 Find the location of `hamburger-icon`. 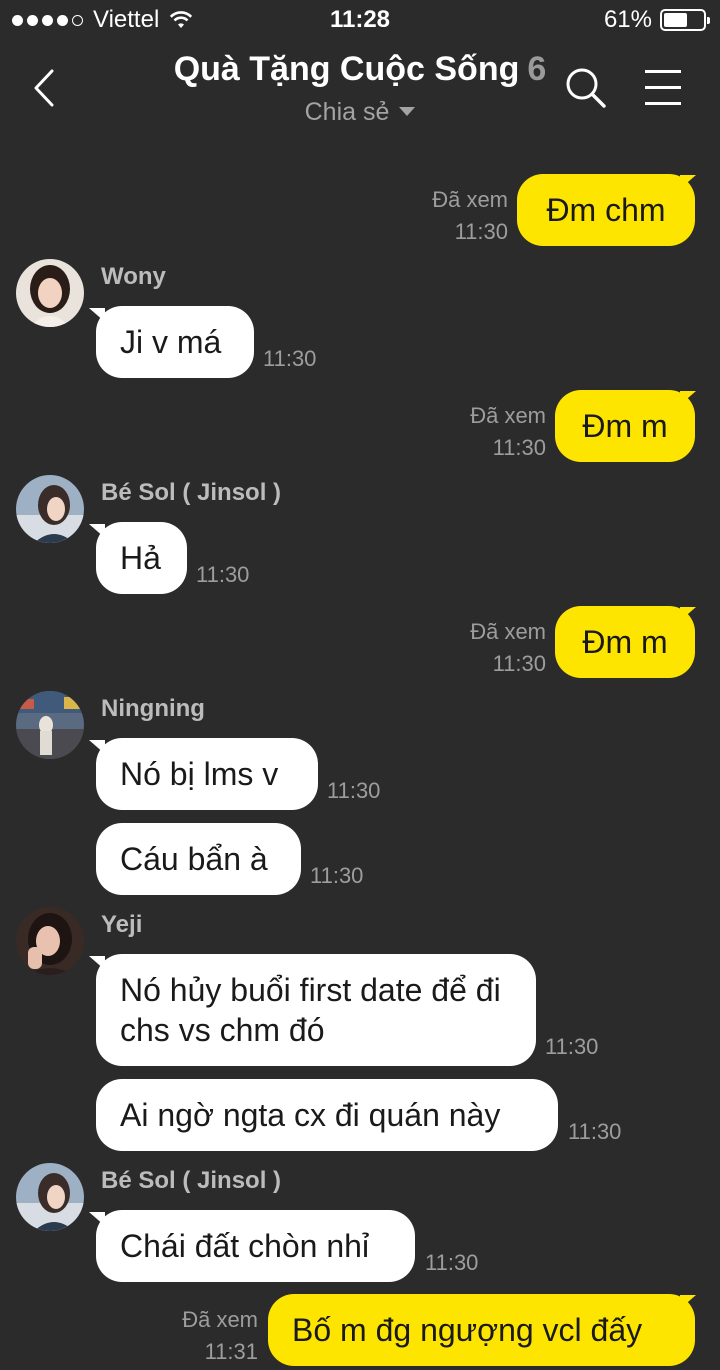

hamburger-icon is located at coordinates (663, 87).